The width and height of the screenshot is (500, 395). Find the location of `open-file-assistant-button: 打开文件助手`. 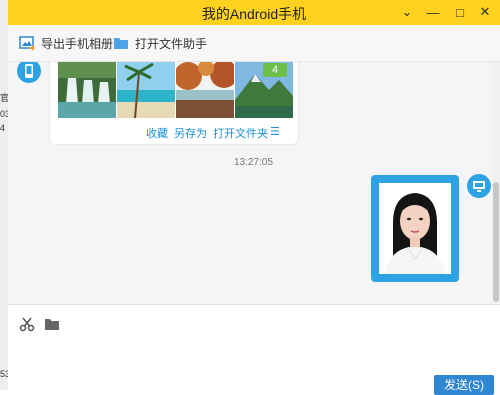

open-file-assistant-button: 打开文件助手 is located at coordinates (160, 43).